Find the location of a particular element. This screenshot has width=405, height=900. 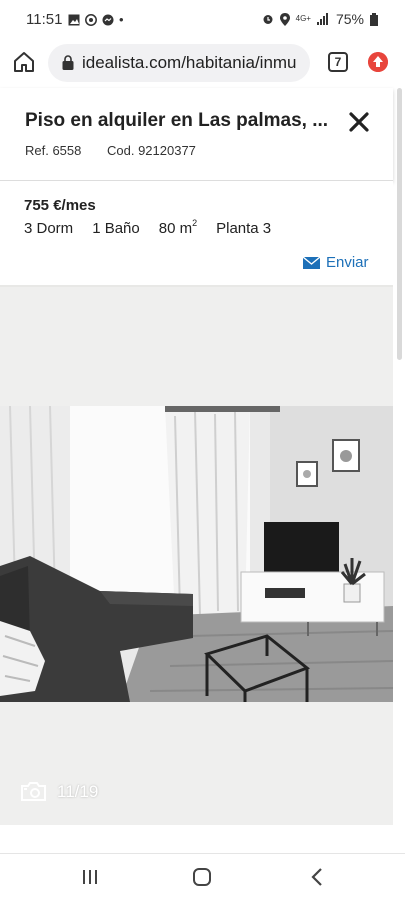

whatsapp-notification-icon is located at coordinates (91, 19).